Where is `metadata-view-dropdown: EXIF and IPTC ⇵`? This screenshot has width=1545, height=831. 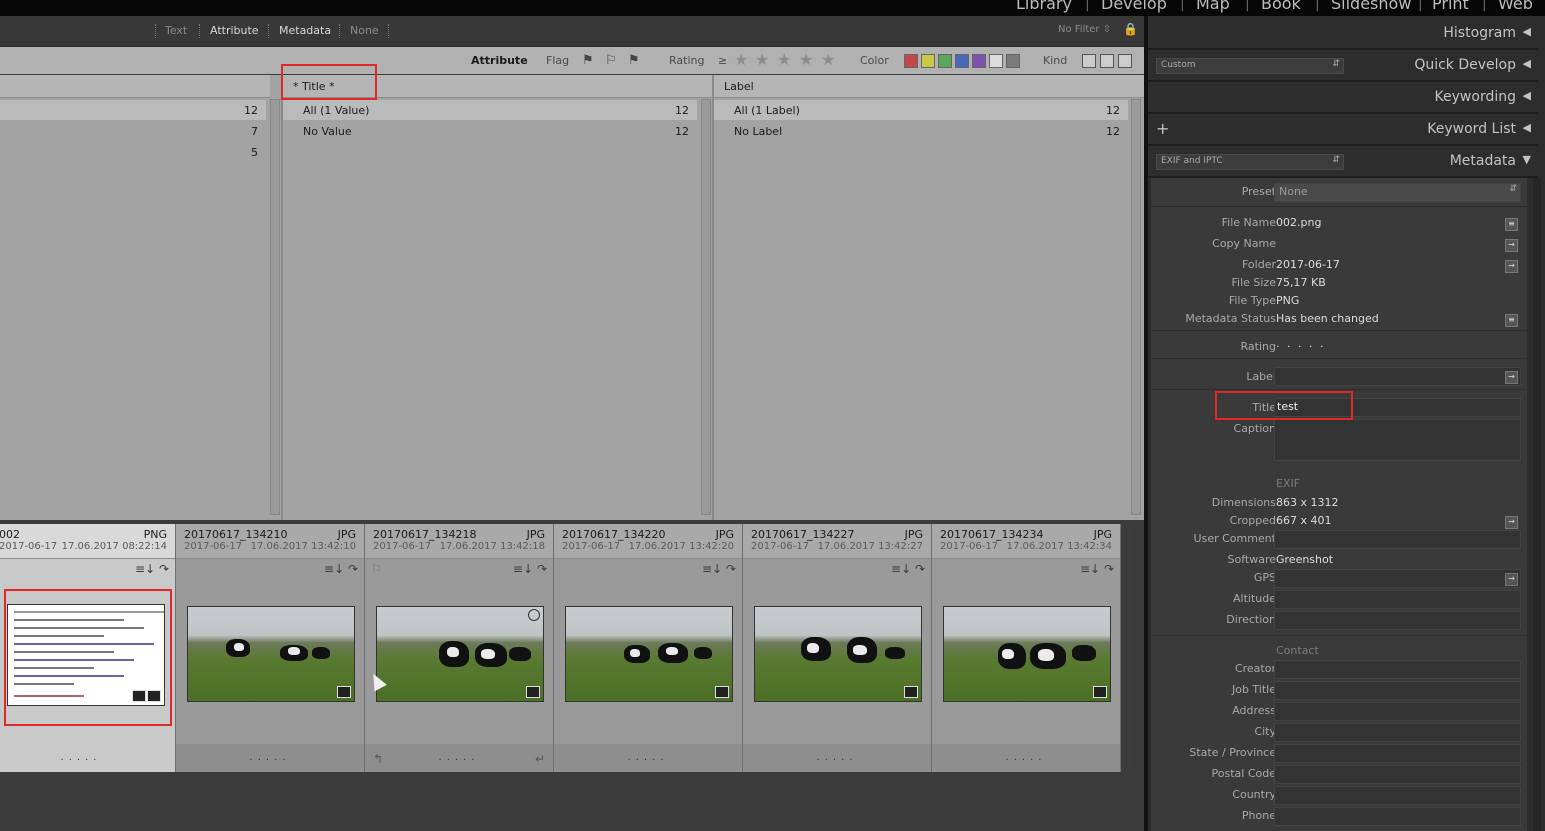
metadata-view-dropdown: EXIF and IPTC ⇵ is located at coordinates (1250, 162).